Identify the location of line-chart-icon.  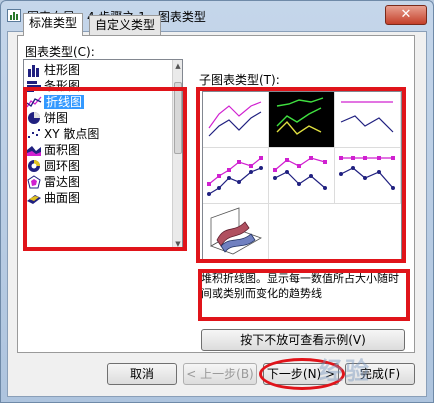
(34, 102).